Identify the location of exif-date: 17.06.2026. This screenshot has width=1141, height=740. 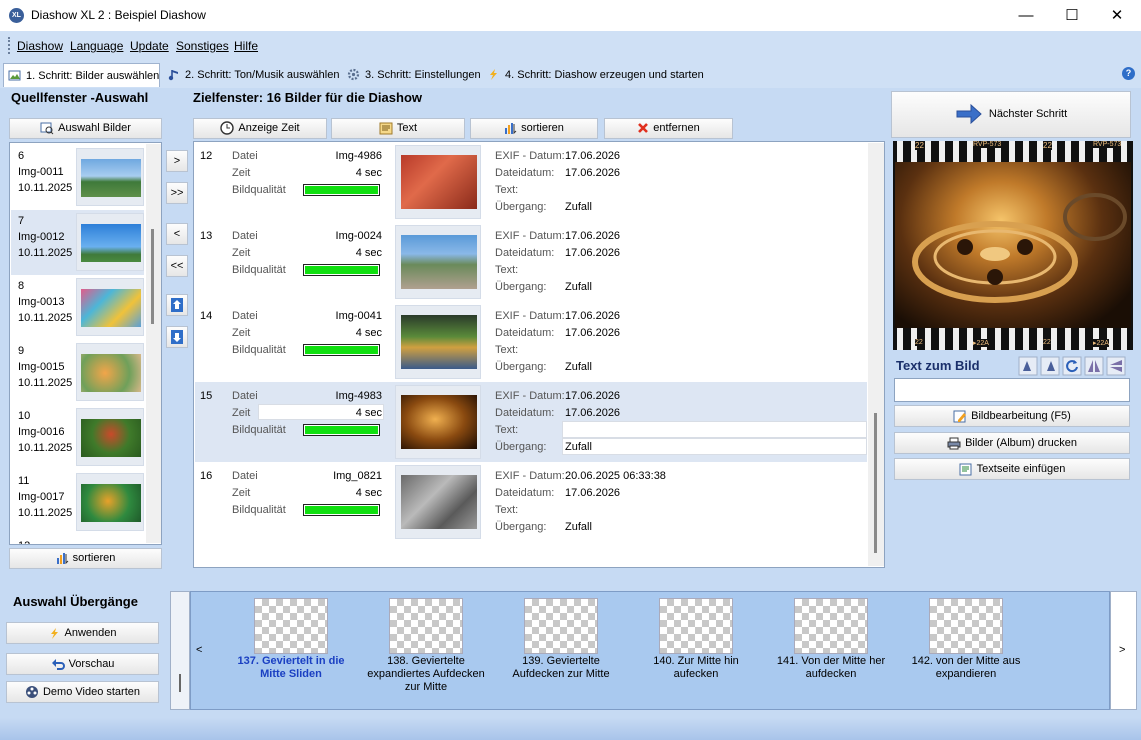
(593, 156).